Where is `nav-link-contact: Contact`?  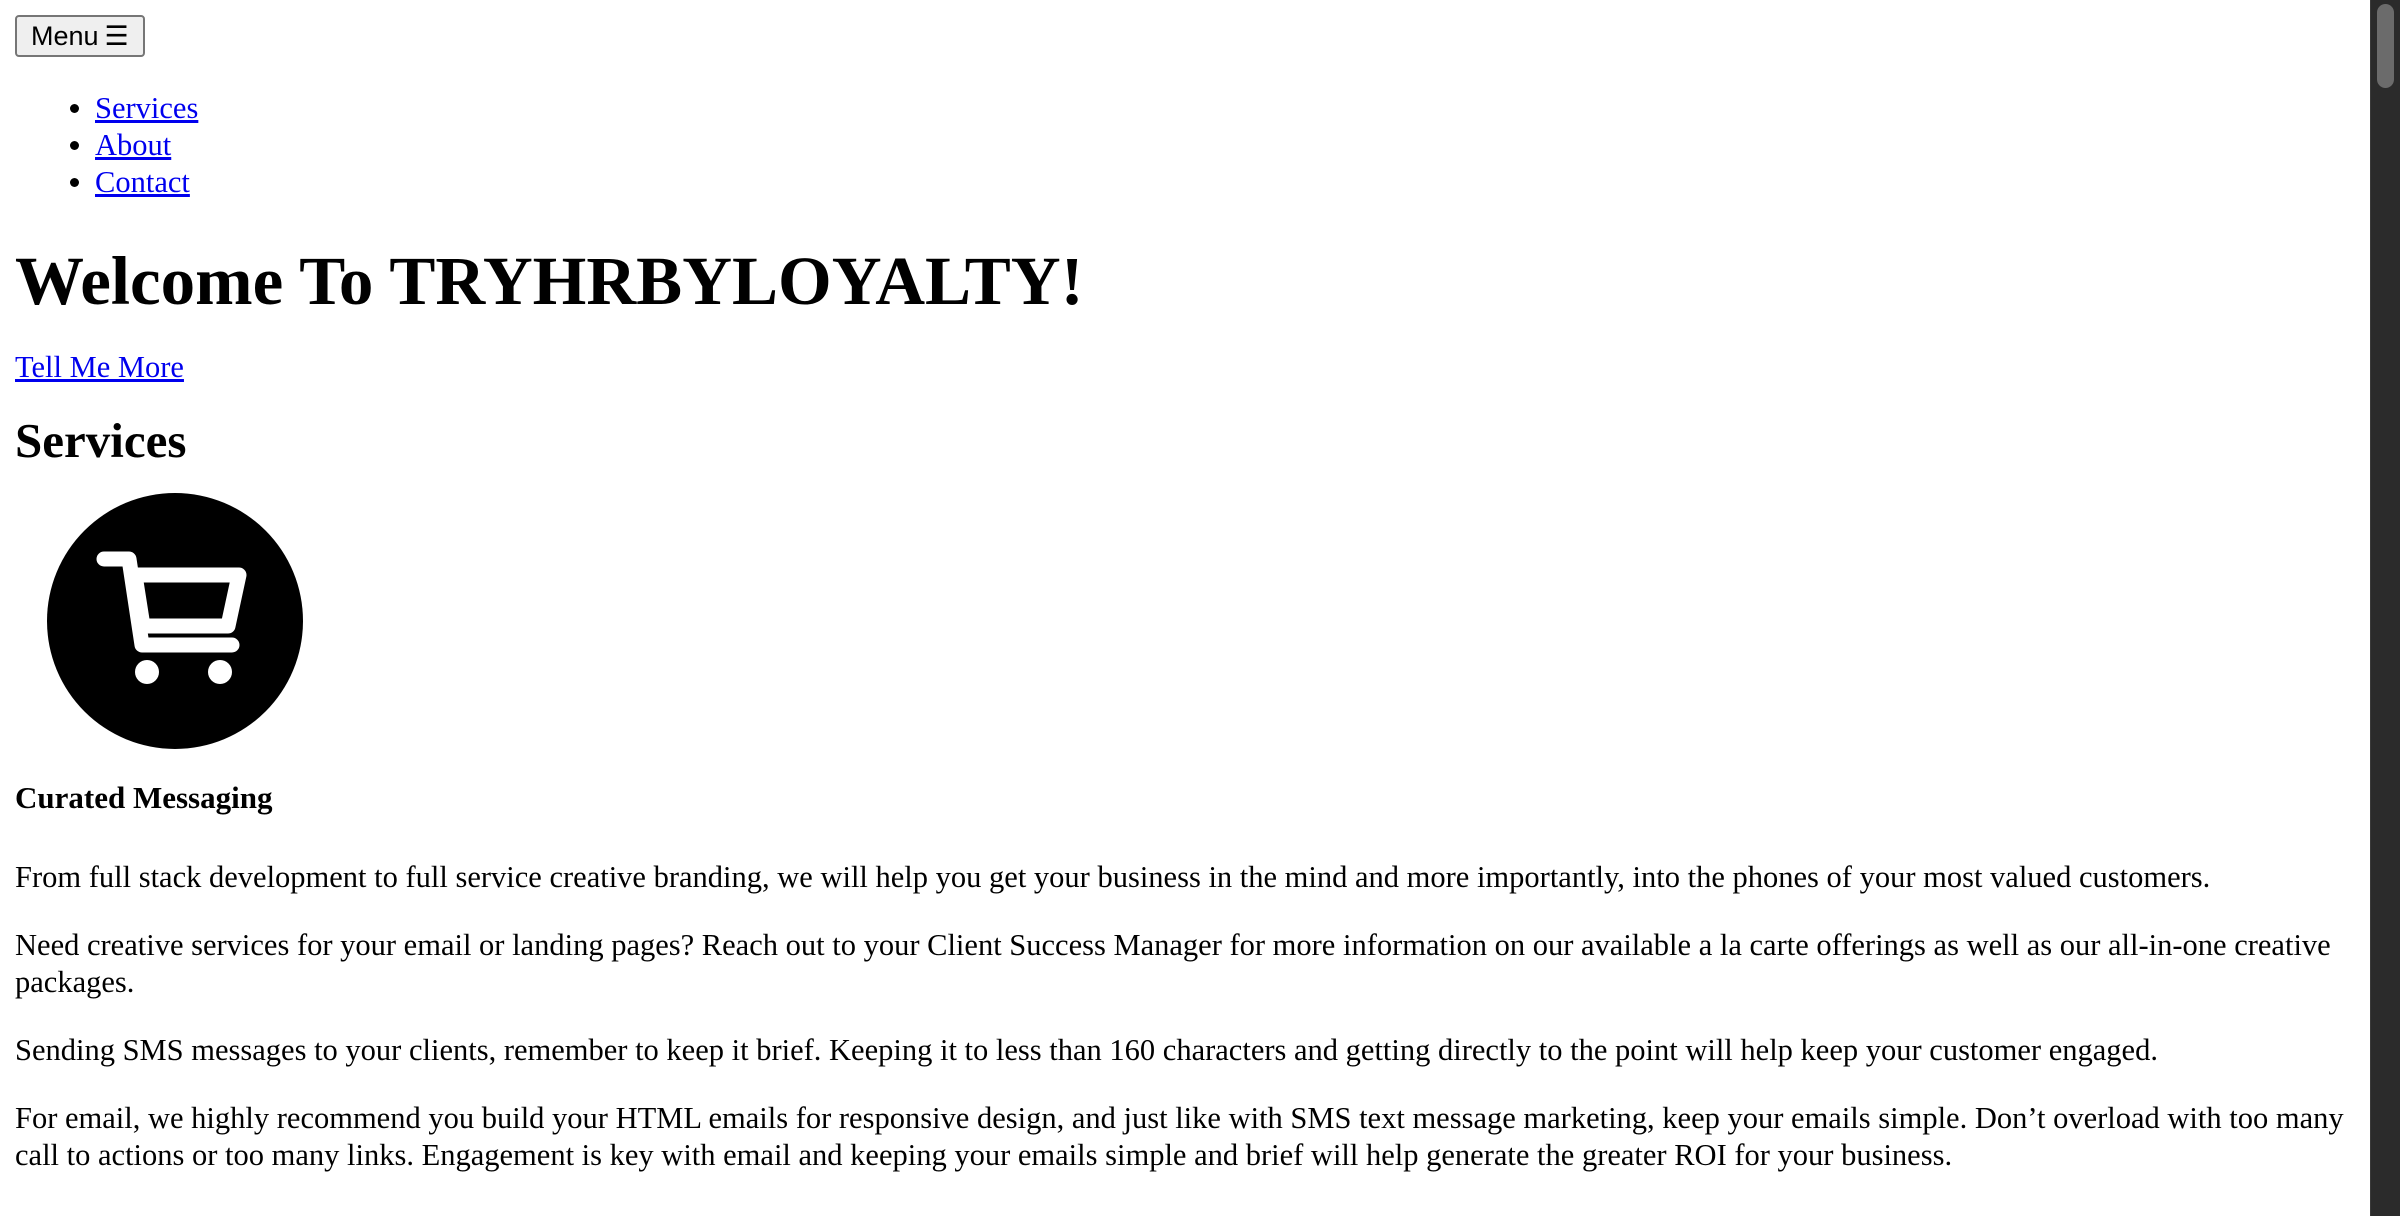 nav-link-contact: Contact is located at coordinates (142, 182).